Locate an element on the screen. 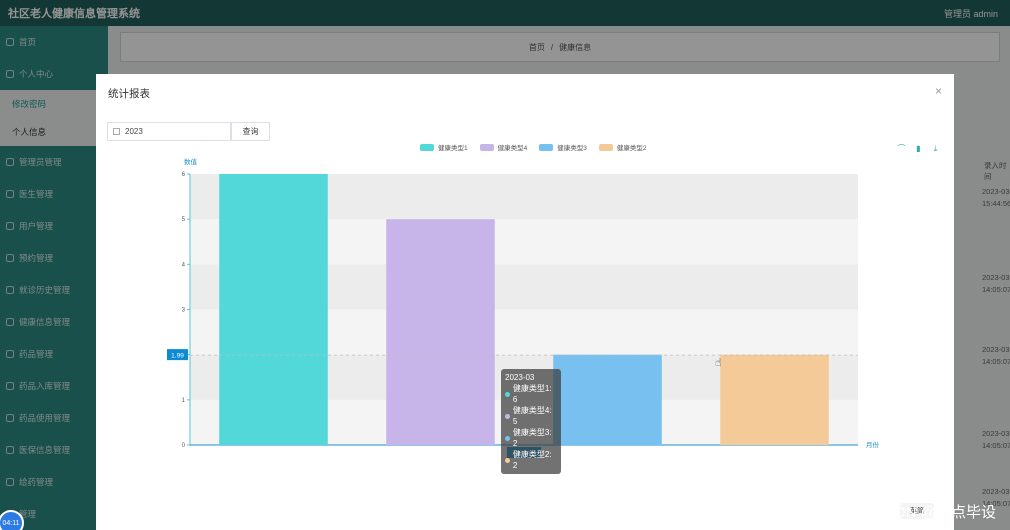 Image resolution: width=1010 pixels, height=530 pixels. tooltip-title: 2023-03 is located at coordinates (520, 377).